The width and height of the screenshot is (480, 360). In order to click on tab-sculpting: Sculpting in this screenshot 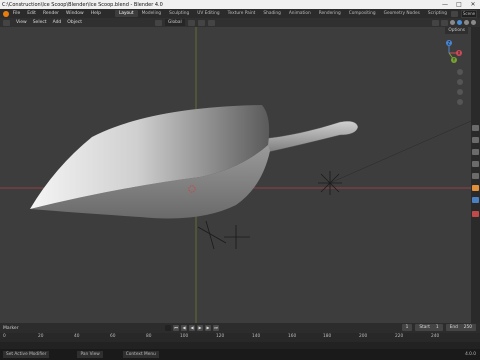, I will do `click(179, 13)`.